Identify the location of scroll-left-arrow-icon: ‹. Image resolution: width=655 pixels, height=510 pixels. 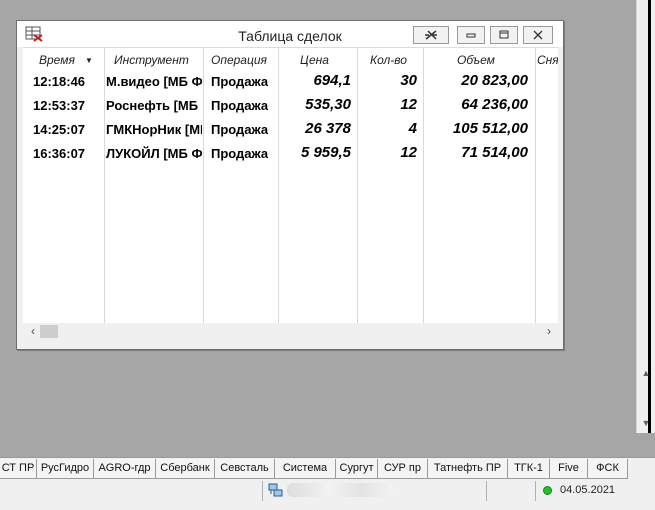
(33, 331).